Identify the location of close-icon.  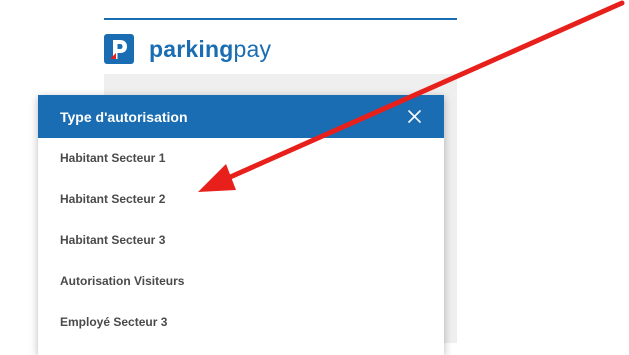
(414, 117).